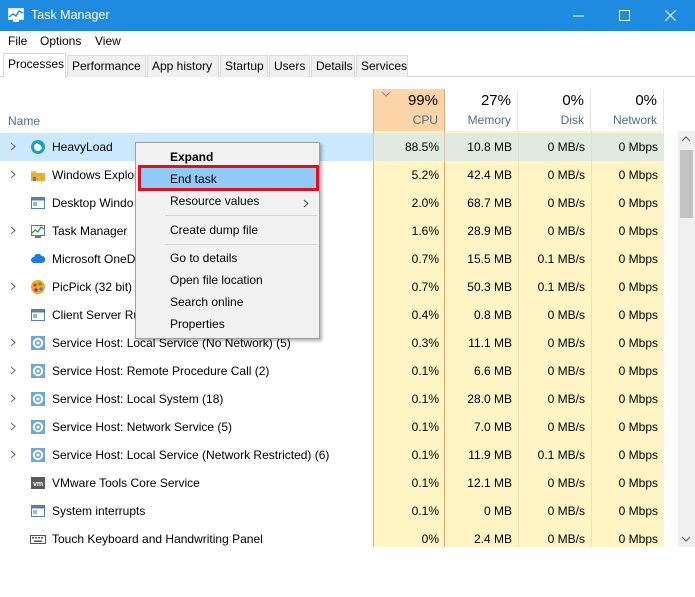  Describe the element at coordinates (82, 147) in the screenshot. I see `process-name: HeavyLoad` at that location.